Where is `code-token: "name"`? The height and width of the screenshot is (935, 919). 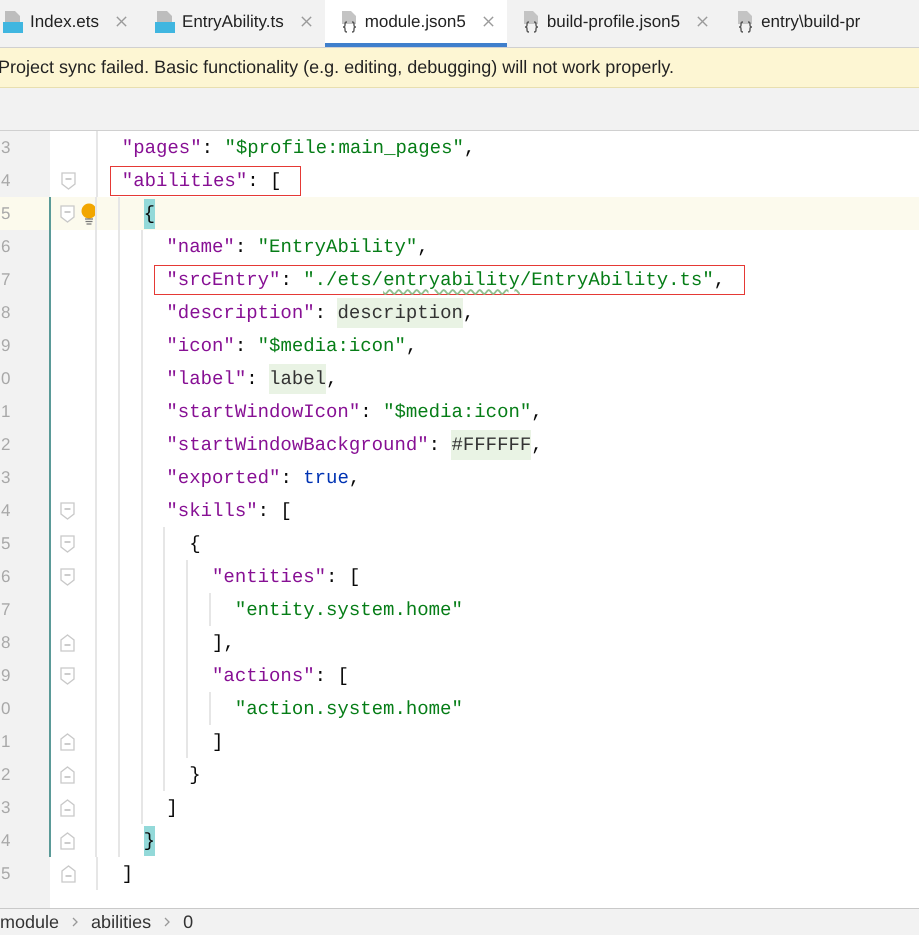
code-token: "name" is located at coordinates (200, 247).